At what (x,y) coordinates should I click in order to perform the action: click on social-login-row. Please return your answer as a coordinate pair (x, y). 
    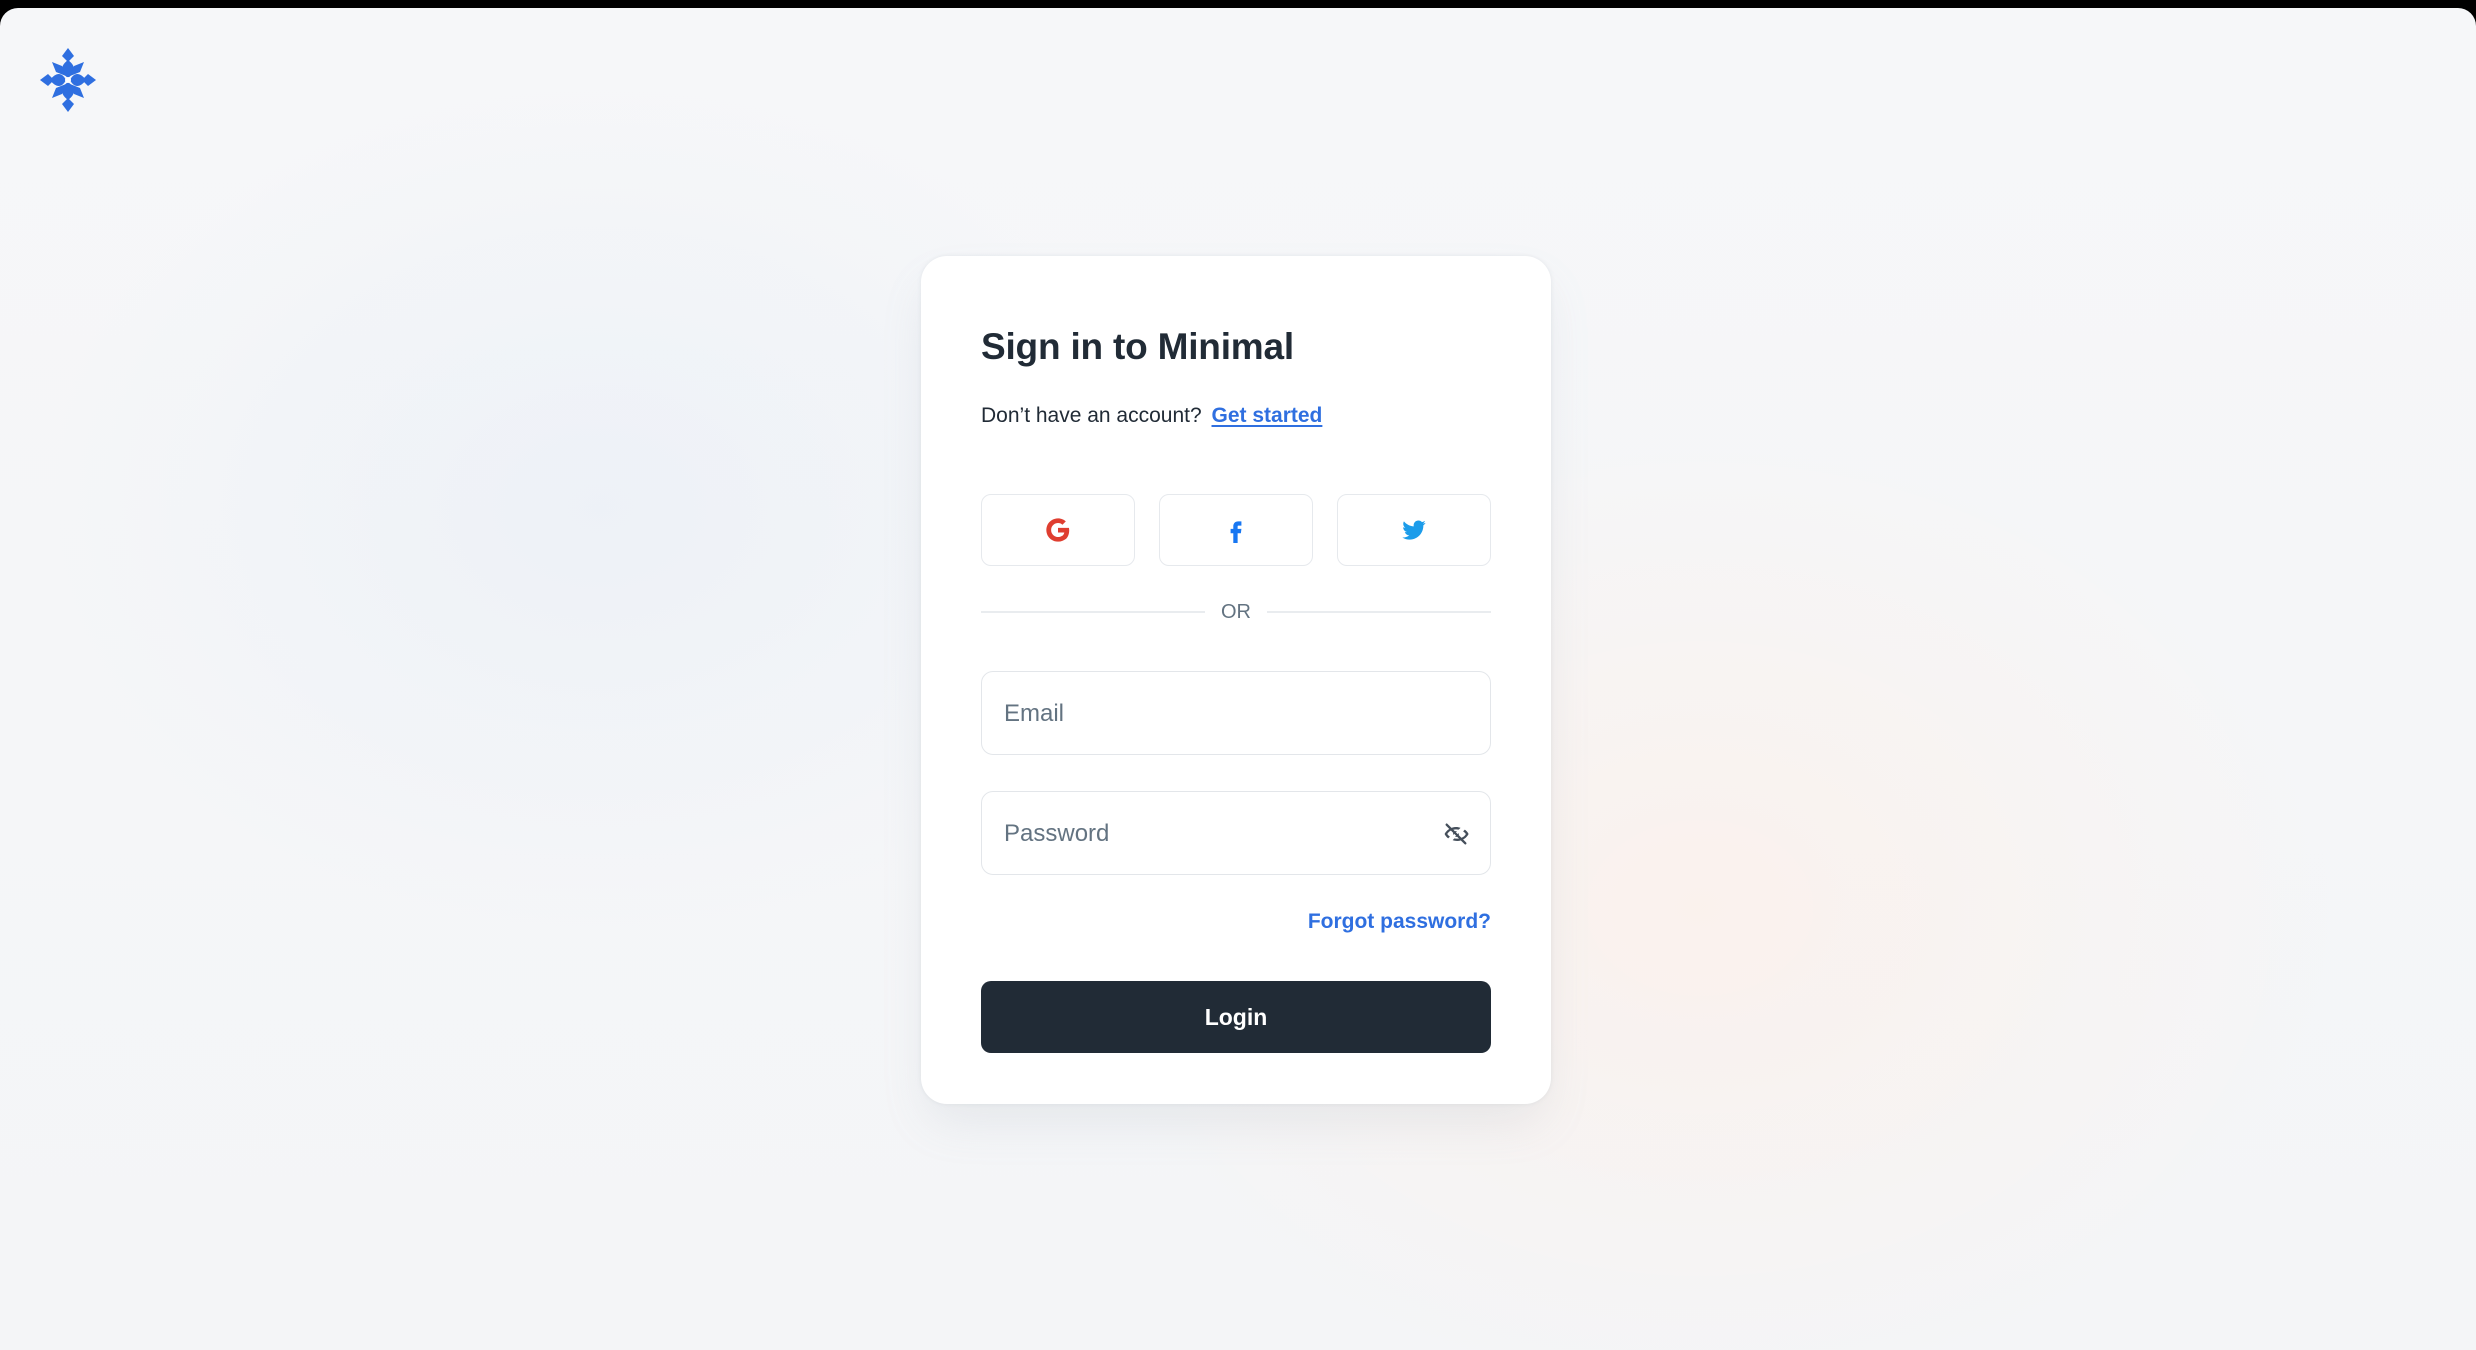
    Looking at the image, I should click on (1236, 530).